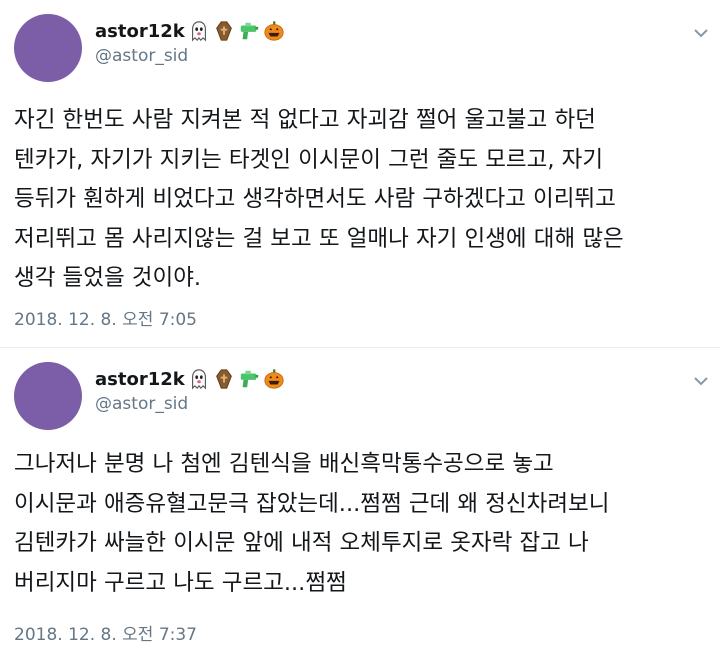 Image resolution: width=720 pixels, height=654 pixels. I want to click on tweet-timestamp: 2018. 12. 8. 오전 7:05, so click(105, 317).